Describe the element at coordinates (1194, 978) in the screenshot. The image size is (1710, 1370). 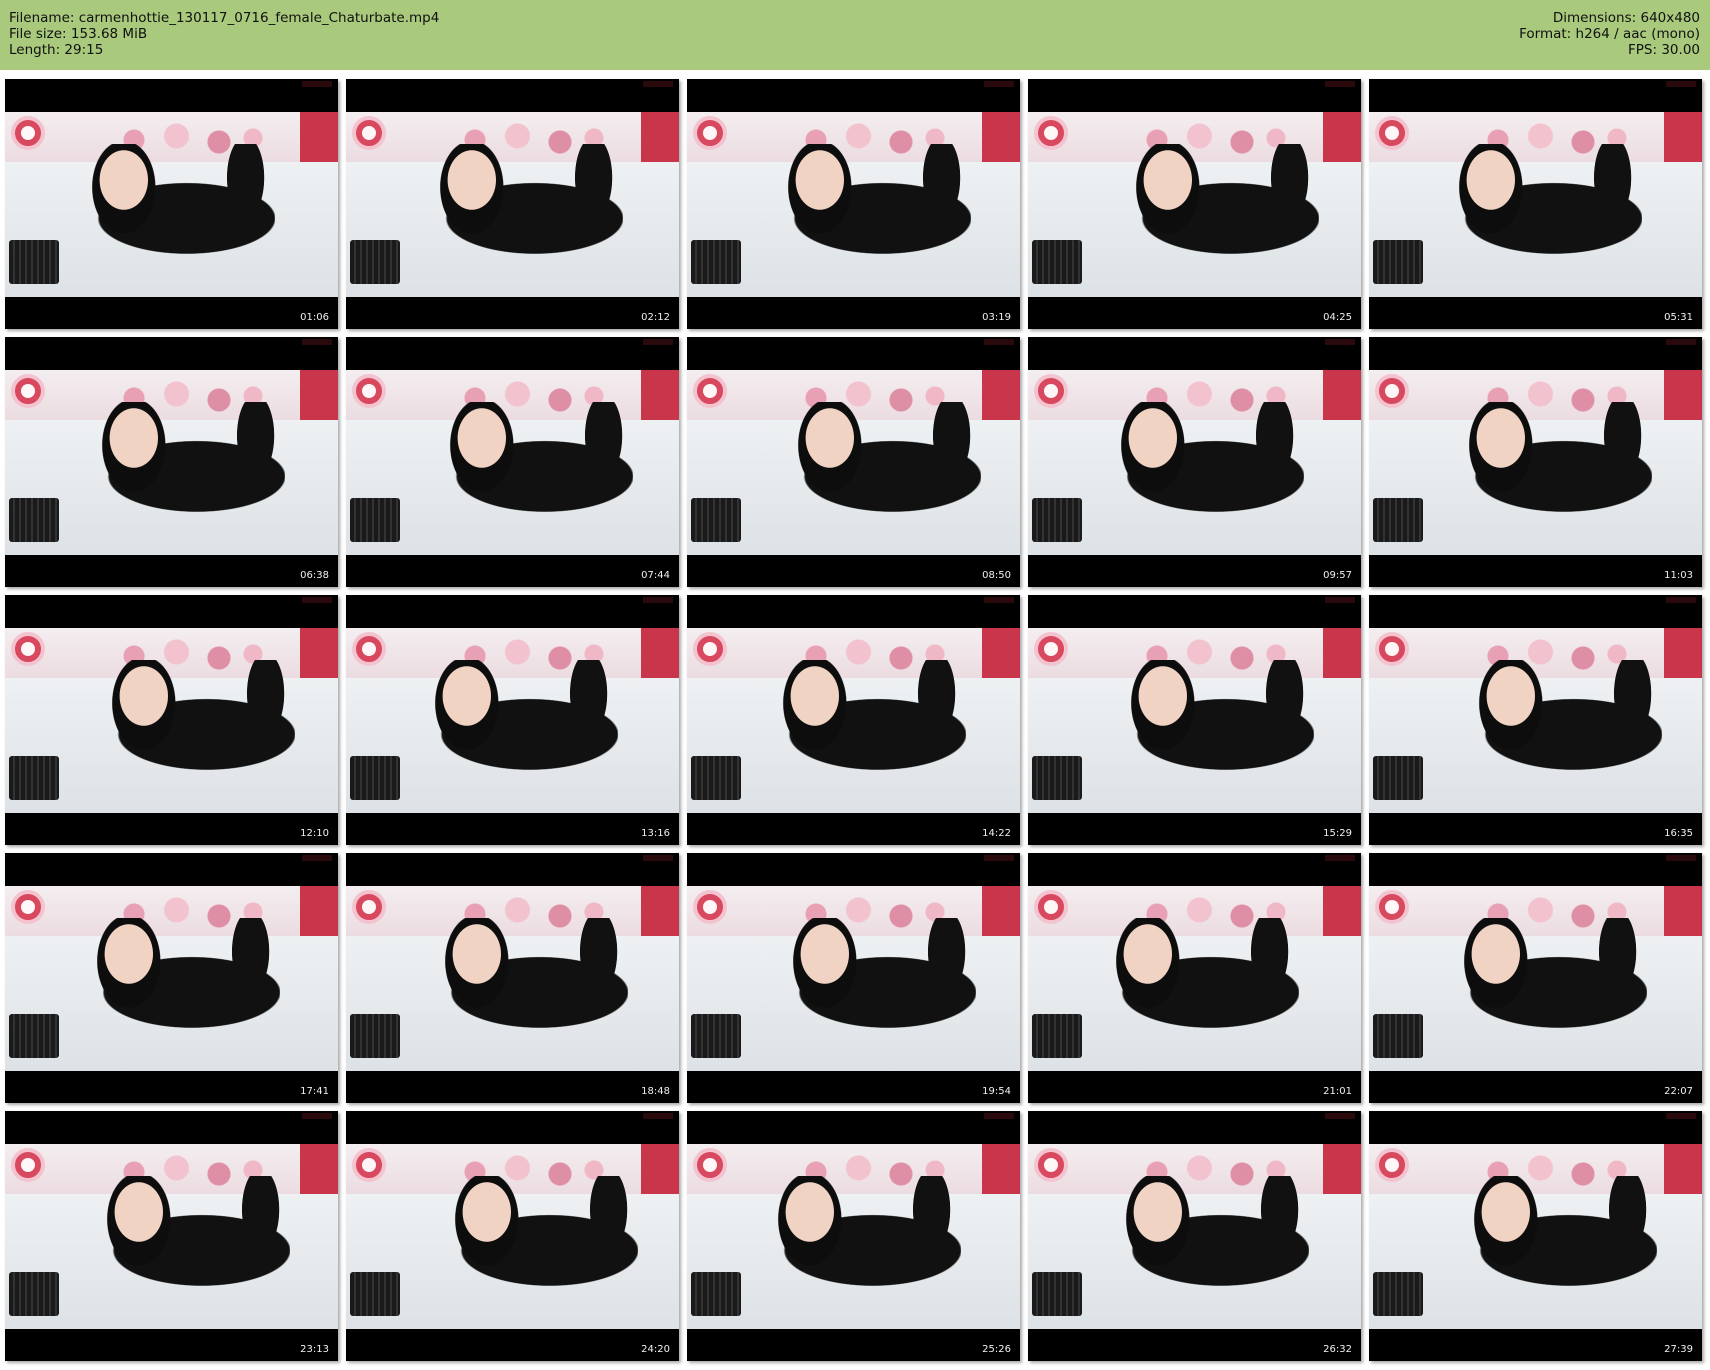
I see `video-thumbnail: 21:01` at that location.